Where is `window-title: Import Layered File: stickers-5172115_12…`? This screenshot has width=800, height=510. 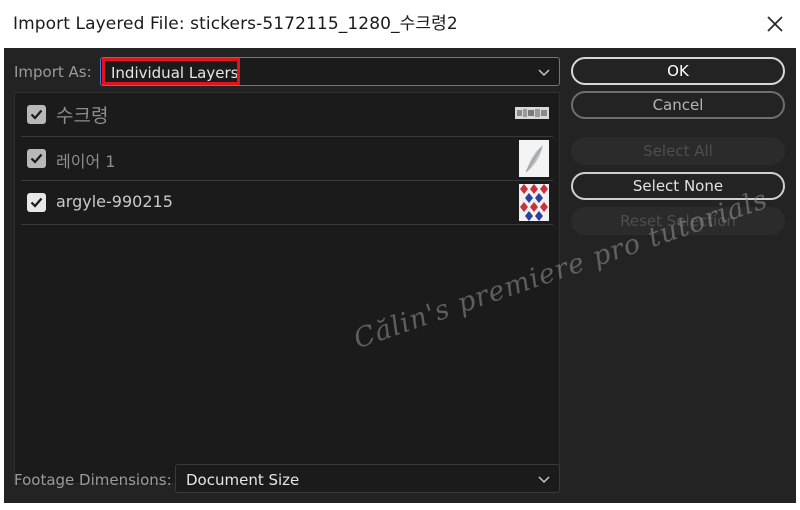 window-title: Import Layered File: stickers-5172115_12… is located at coordinates (235, 24).